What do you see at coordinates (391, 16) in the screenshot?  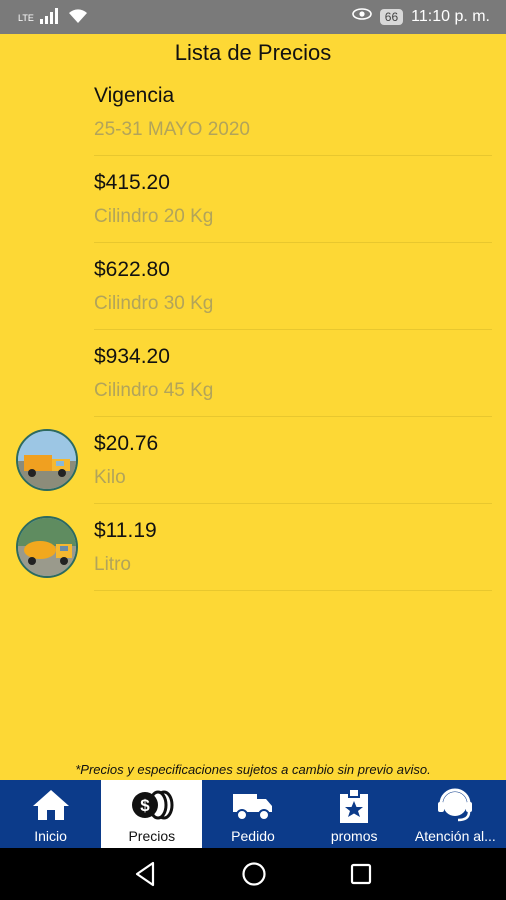 I see `battery-indicator: 66` at bounding box center [391, 16].